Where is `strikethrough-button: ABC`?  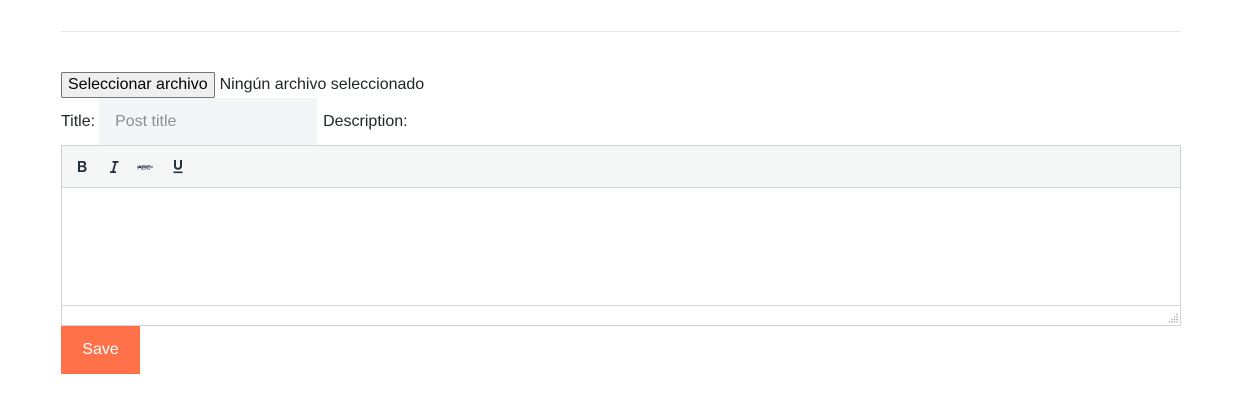
strikethrough-button: ABC is located at coordinates (146, 167).